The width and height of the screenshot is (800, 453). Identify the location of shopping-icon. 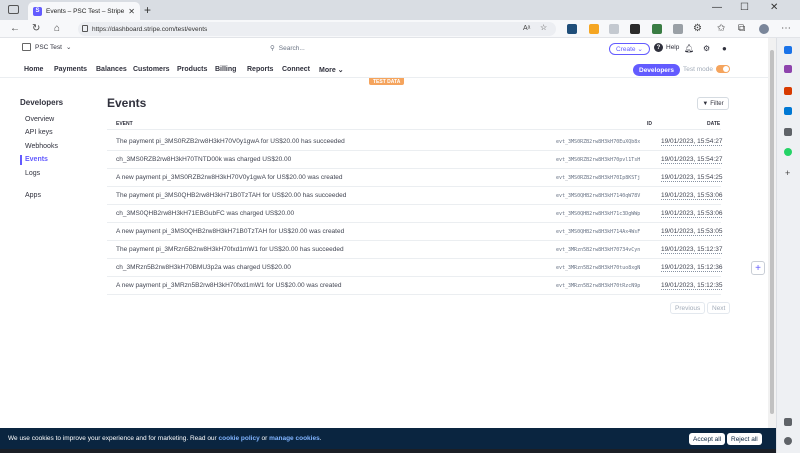
(788, 69).